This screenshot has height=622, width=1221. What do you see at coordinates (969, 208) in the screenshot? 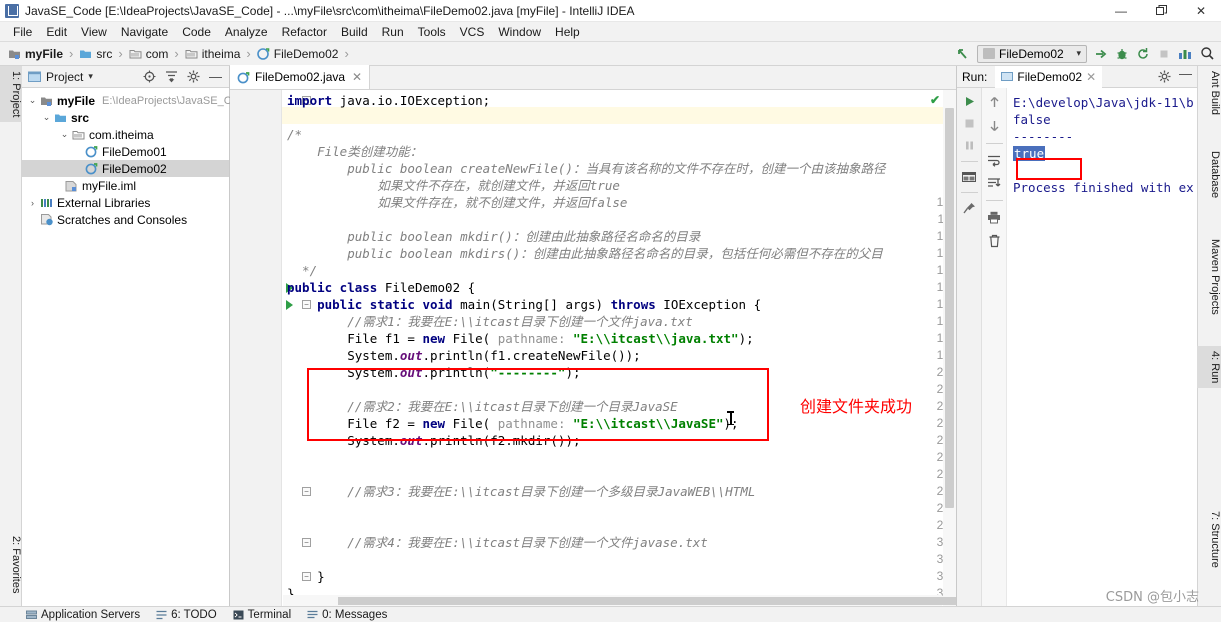
I see `pin-icon` at bounding box center [969, 208].